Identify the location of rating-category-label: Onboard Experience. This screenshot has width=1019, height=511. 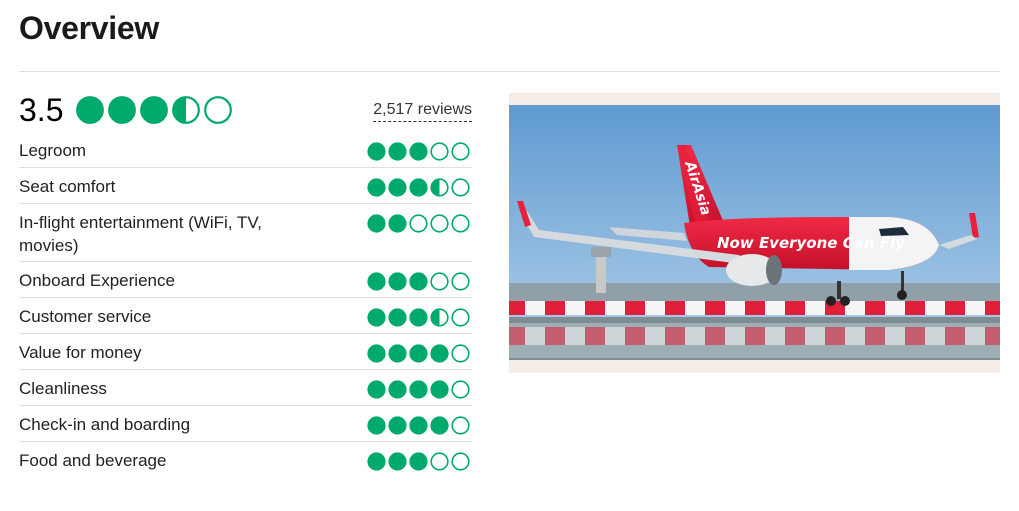
(97, 280).